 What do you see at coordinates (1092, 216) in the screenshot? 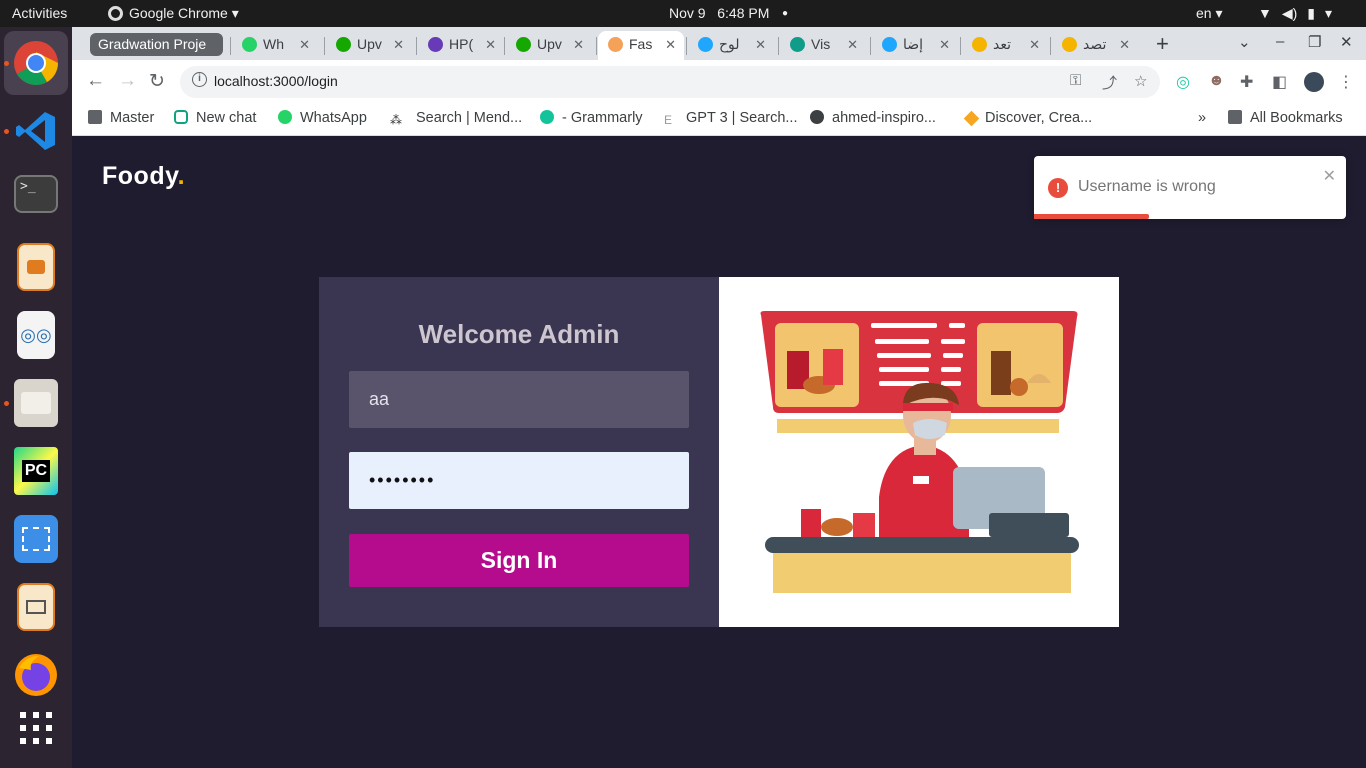
I see `toast-progress-bar` at bounding box center [1092, 216].